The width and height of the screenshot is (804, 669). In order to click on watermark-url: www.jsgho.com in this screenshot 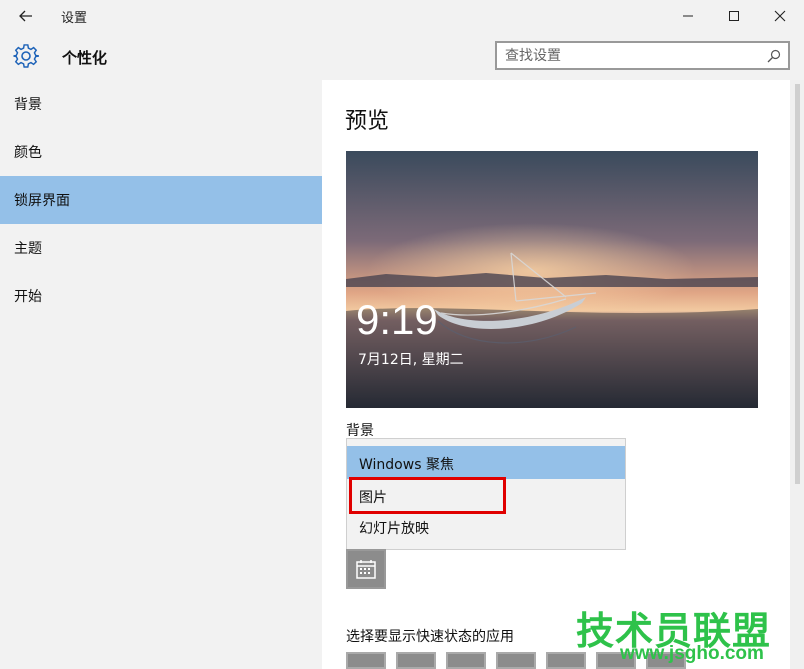, I will do `click(692, 654)`.